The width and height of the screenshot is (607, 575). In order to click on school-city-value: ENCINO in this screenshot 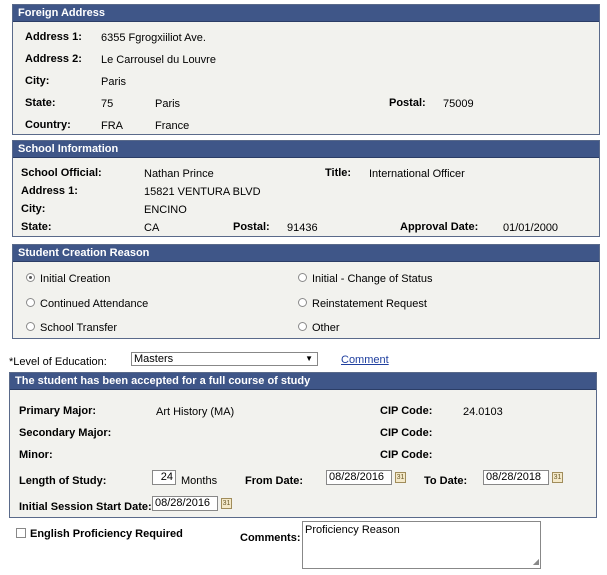, I will do `click(165, 210)`.